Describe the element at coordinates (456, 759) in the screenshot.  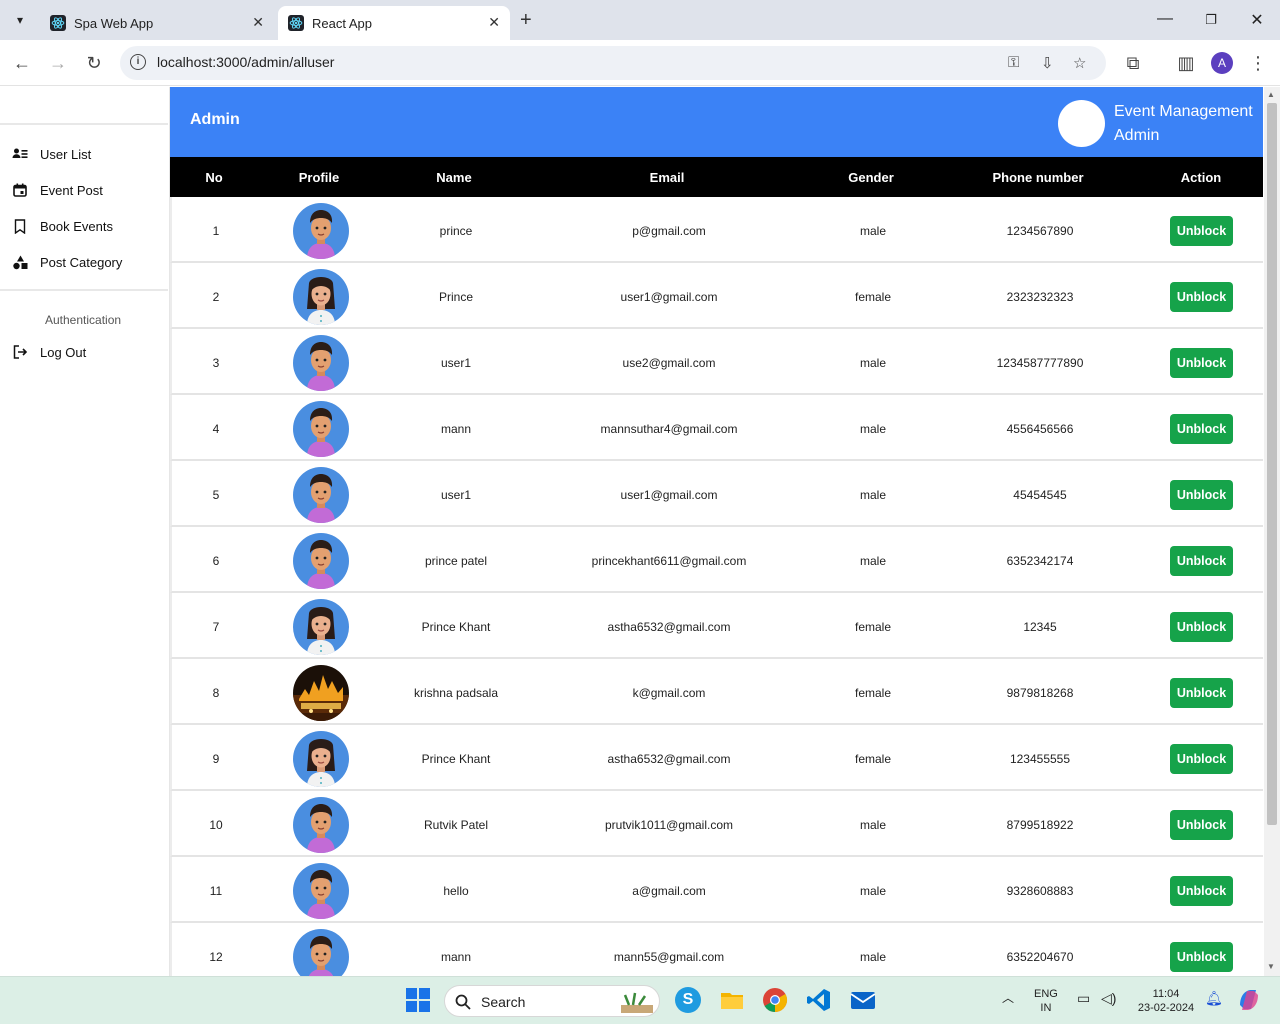
I see `cell-name: Prince Khant` at that location.